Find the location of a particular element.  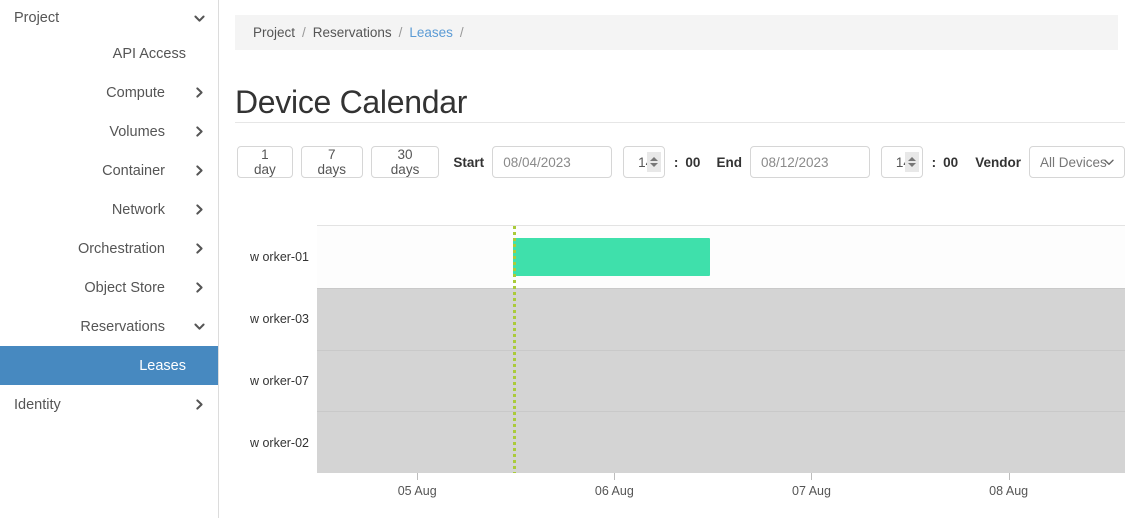

range-button-1-day: 1 day is located at coordinates (265, 162).